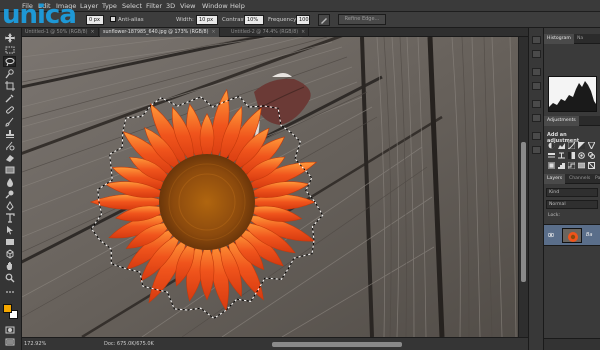 This screenshot has height=350, width=600. I want to click on brush-panel-icon, so click(536, 104).